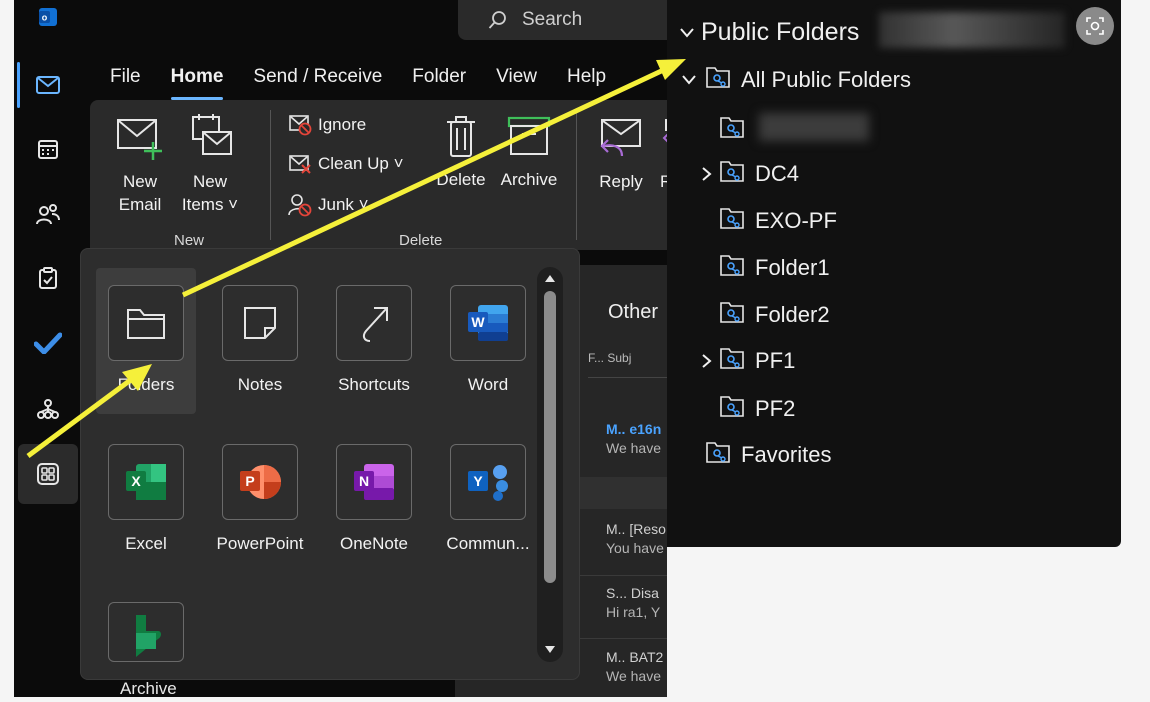  What do you see at coordinates (48, 474) in the screenshot?
I see `more-apps-icon` at bounding box center [48, 474].